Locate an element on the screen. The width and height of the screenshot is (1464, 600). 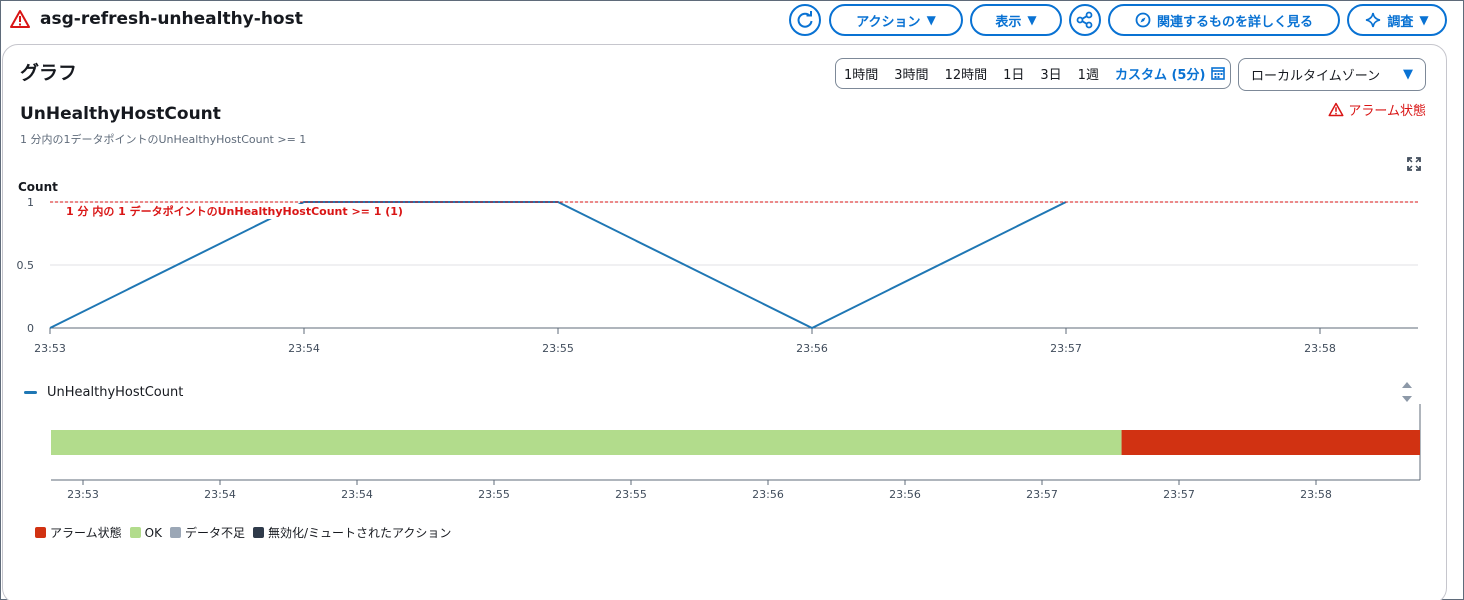
alarm-state-label: アラーム状態 is located at coordinates (1387, 111).